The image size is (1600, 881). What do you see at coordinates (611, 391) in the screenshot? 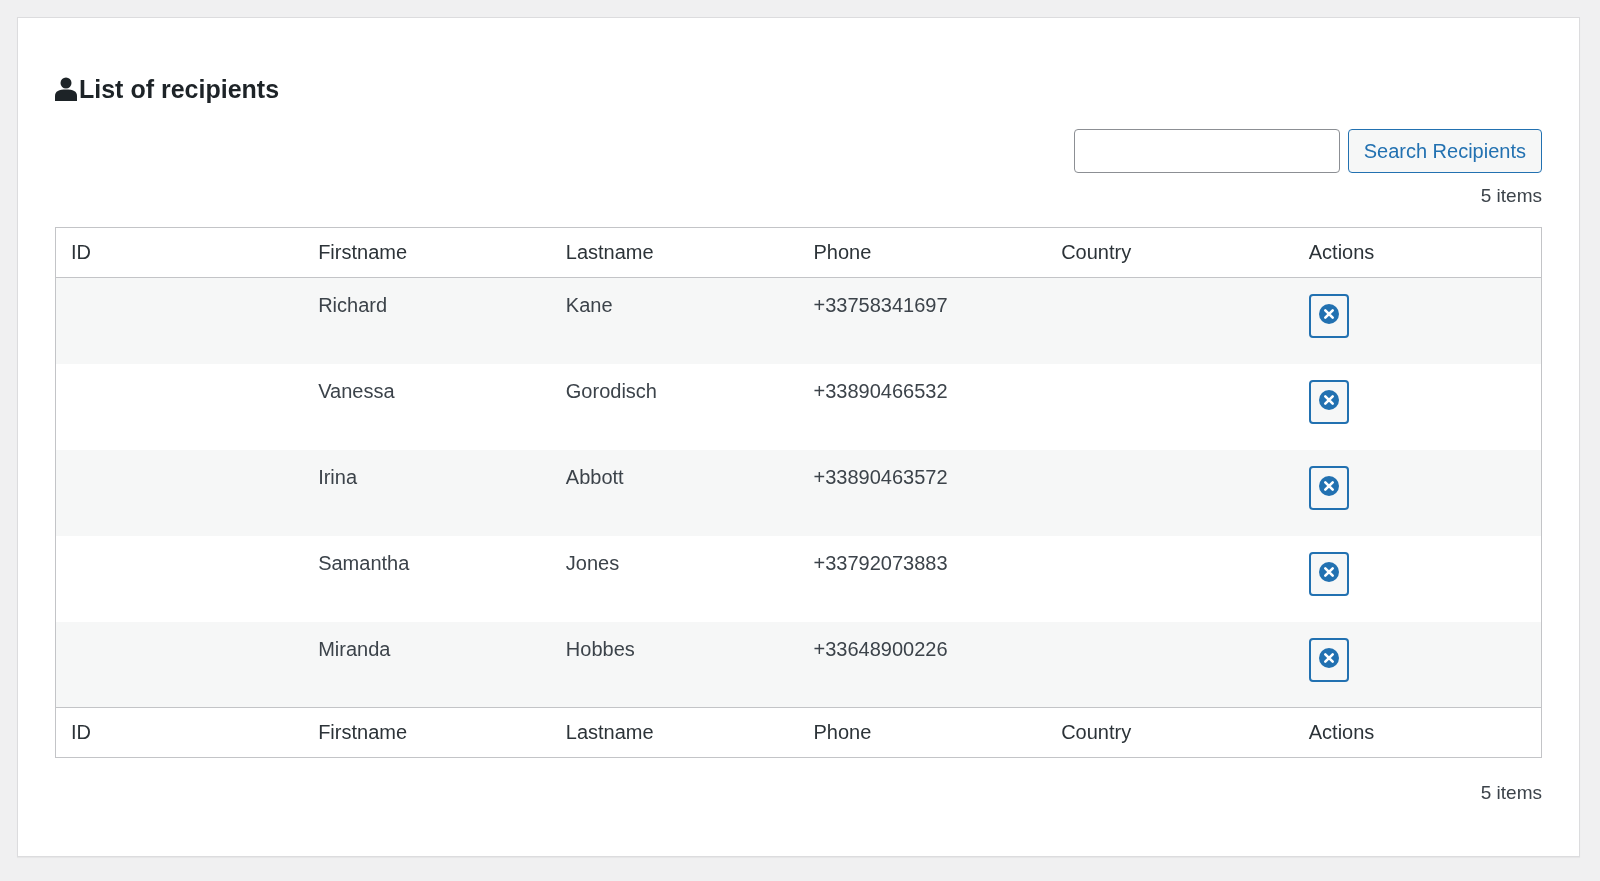
I see `table-cell: Gorodisch` at bounding box center [611, 391].